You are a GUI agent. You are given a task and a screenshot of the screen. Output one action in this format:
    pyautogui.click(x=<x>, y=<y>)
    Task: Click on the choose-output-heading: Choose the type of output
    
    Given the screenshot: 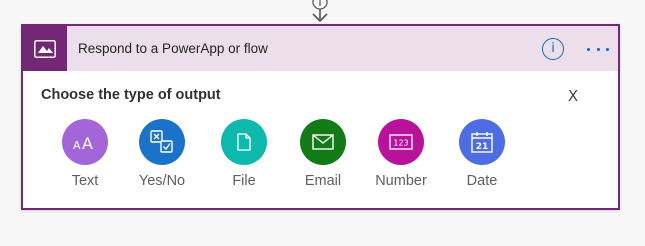 What is the action you would take?
    pyautogui.click(x=131, y=95)
    